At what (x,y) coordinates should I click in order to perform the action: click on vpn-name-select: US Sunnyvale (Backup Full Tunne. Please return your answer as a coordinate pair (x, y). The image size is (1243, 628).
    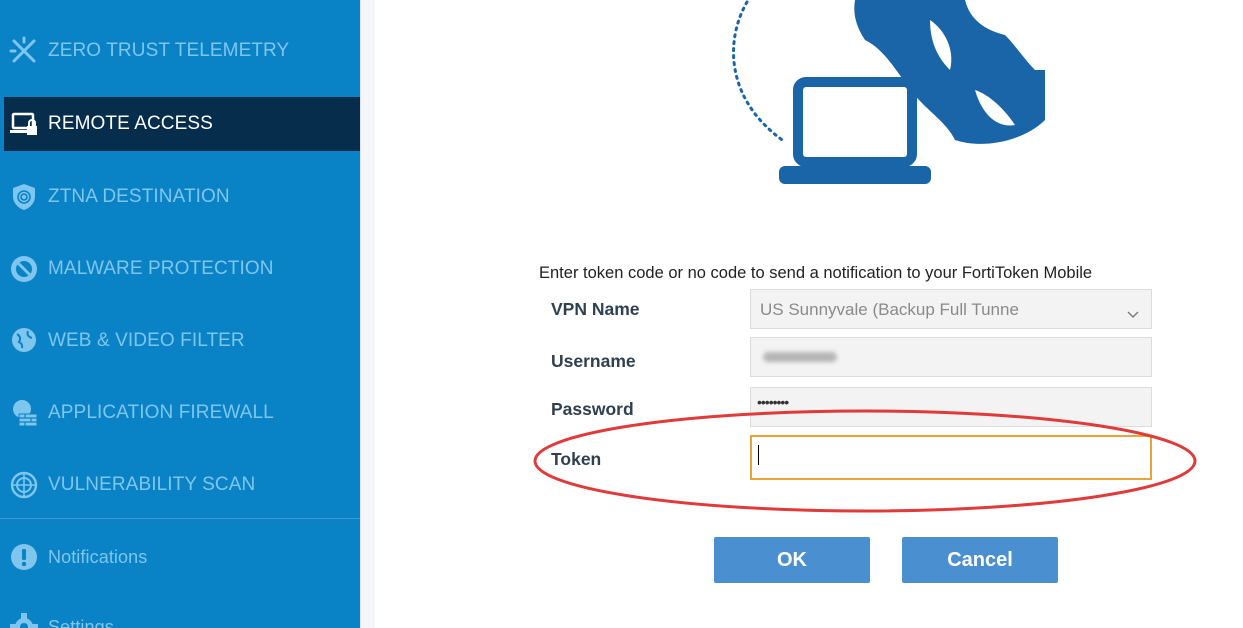
    Looking at the image, I should click on (951, 309).